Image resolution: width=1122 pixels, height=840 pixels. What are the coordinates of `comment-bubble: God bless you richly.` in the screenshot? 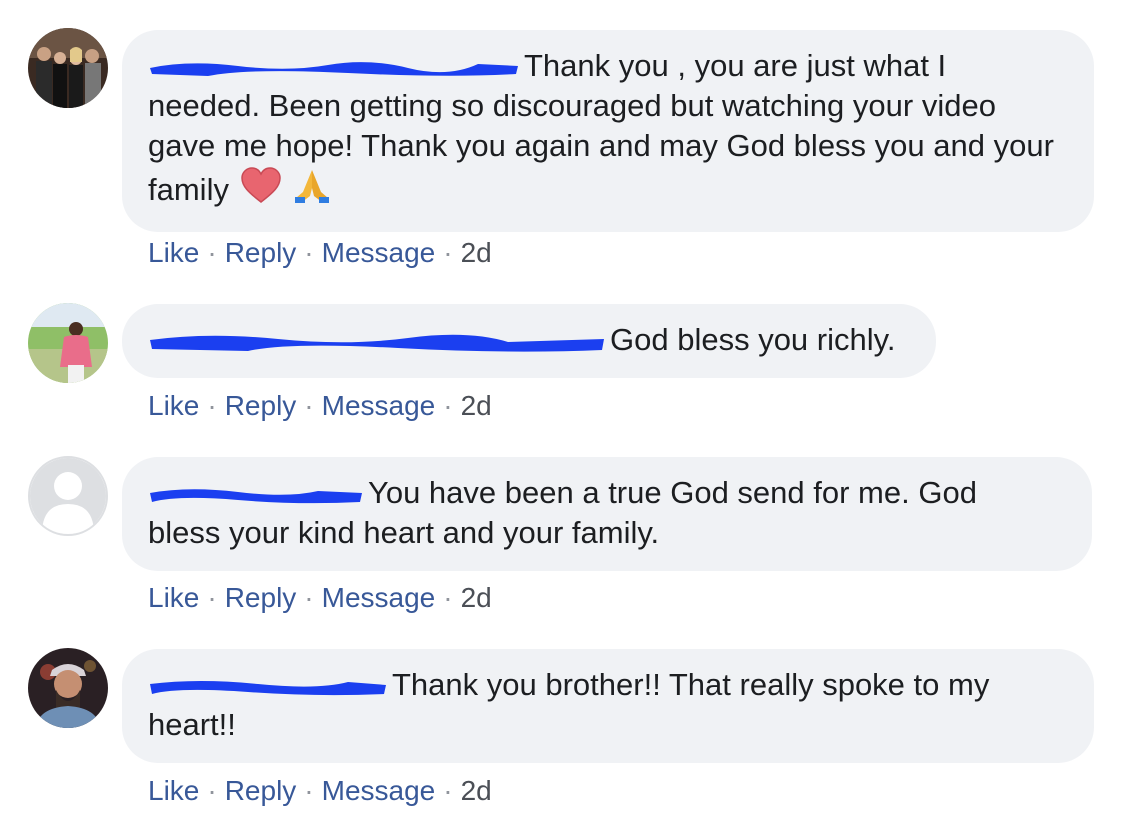 It's located at (529, 341).